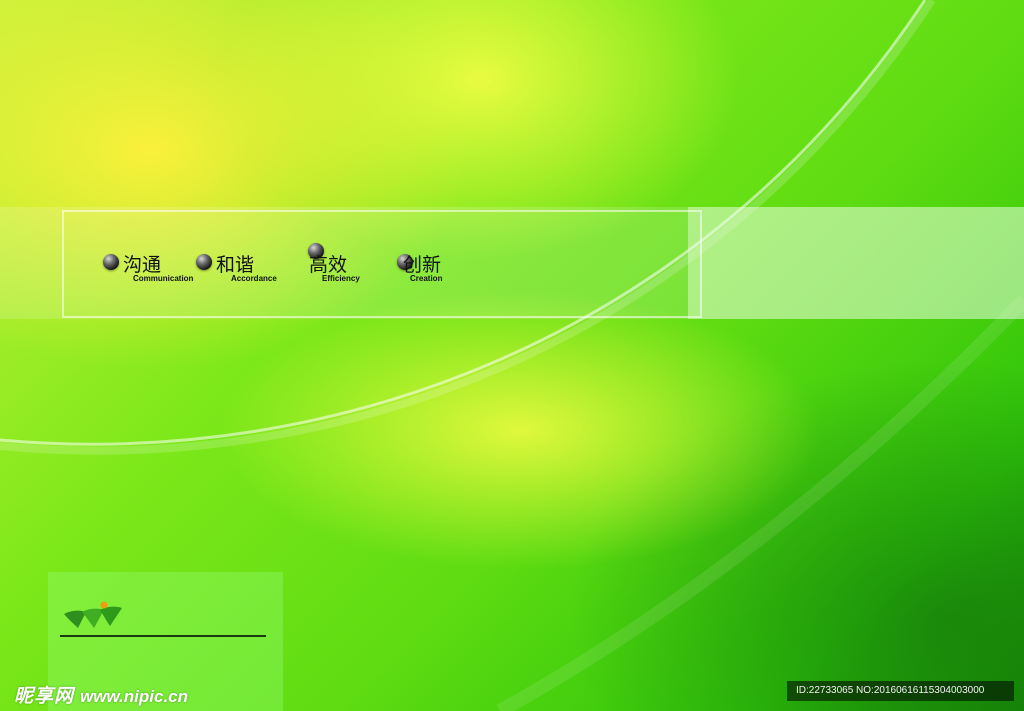 The height and width of the screenshot is (711, 1024). I want to click on value-en-label: Creation, so click(426, 278).